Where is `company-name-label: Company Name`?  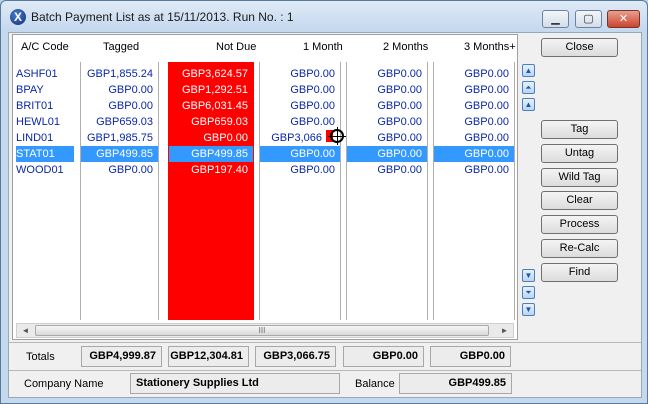 company-name-label: Company Name is located at coordinates (64, 384).